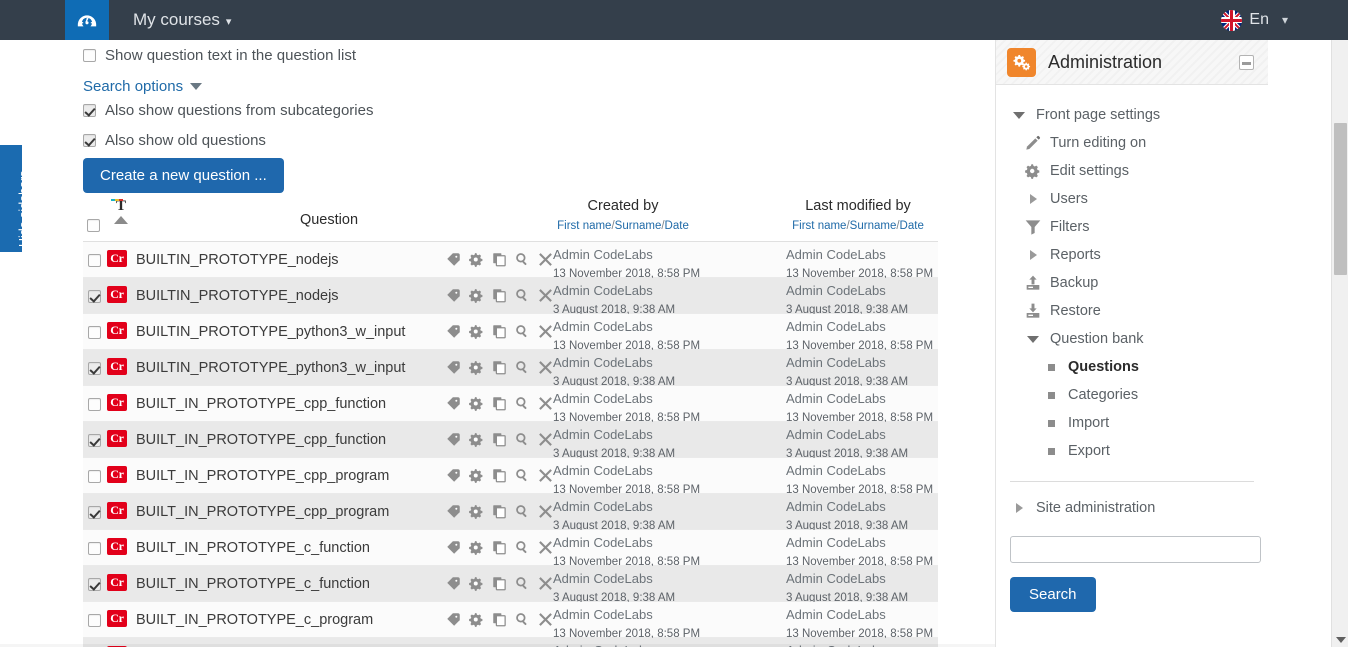  What do you see at coordinates (89, 110) in the screenshot?
I see `show-subcategories-checkbox` at bounding box center [89, 110].